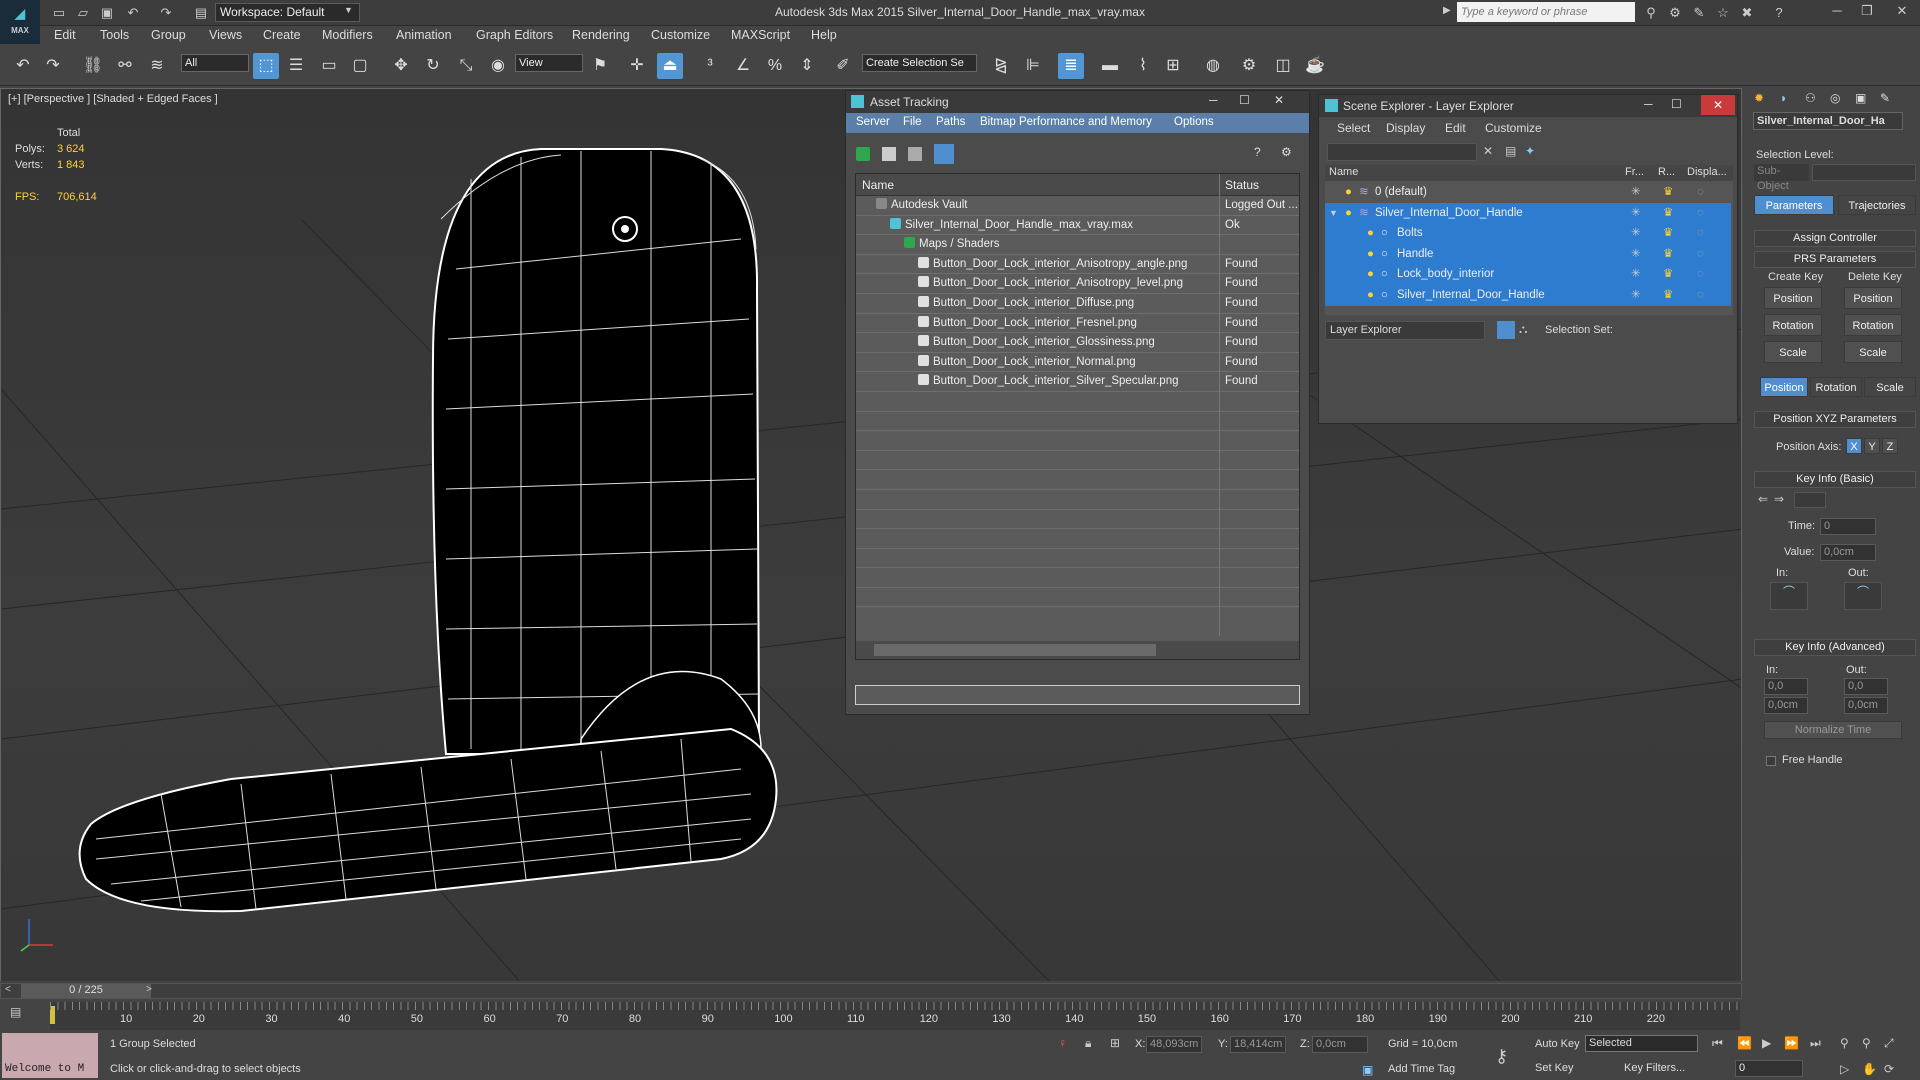 The width and height of the screenshot is (1920, 1080). What do you see at coordinates (1001, 66) in the screenshot?
I see `mirror-icon: ⧎` at bounding box center [1001, 66].